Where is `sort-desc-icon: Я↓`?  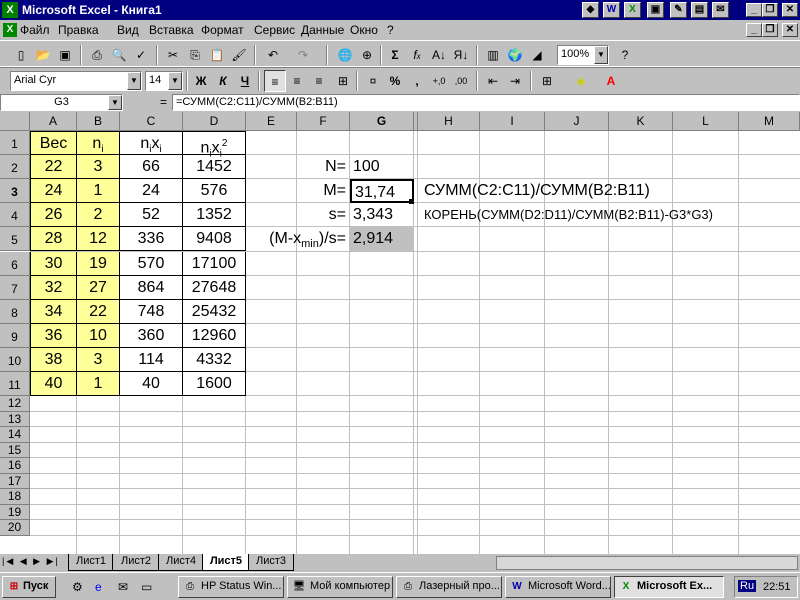 sort-desc-icon: Я↓ is located at coordinates (461, 55).